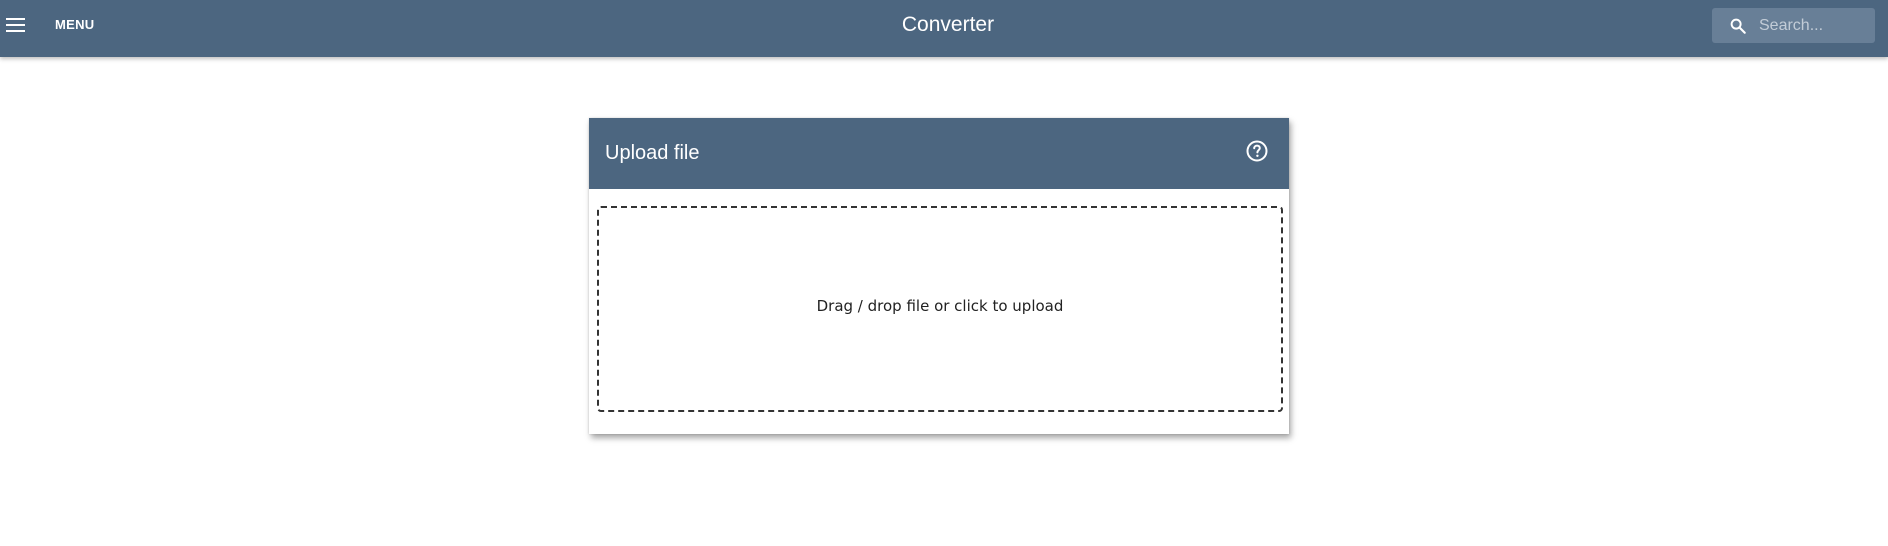 This screenshot has width=1888, height=546. Describe the element at coordinates (940, 306) in the screenshot. I see `dropzone-label: Drag / drop file or click to upload` at that location.